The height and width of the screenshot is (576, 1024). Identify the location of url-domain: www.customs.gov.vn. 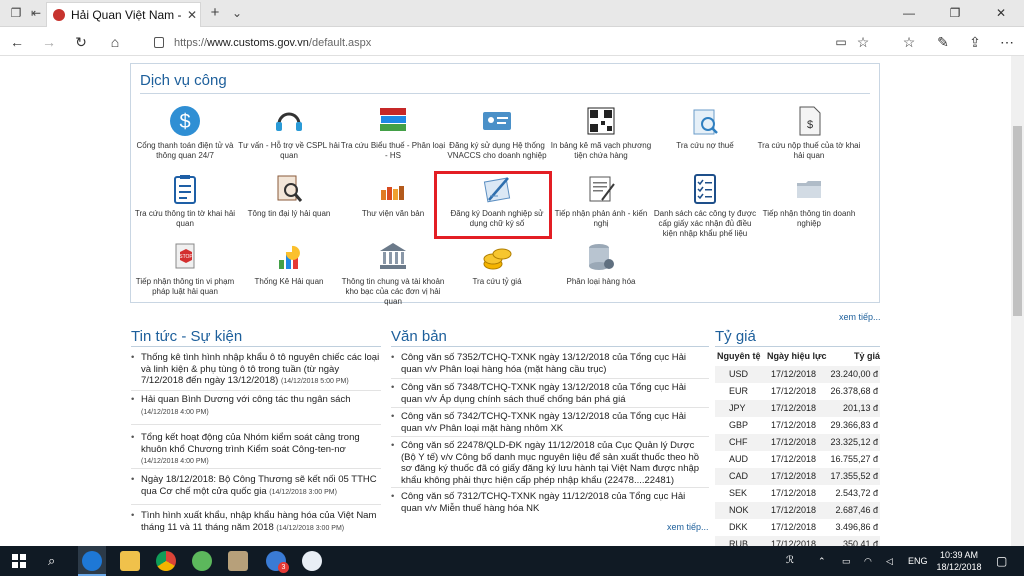
(258, 43).